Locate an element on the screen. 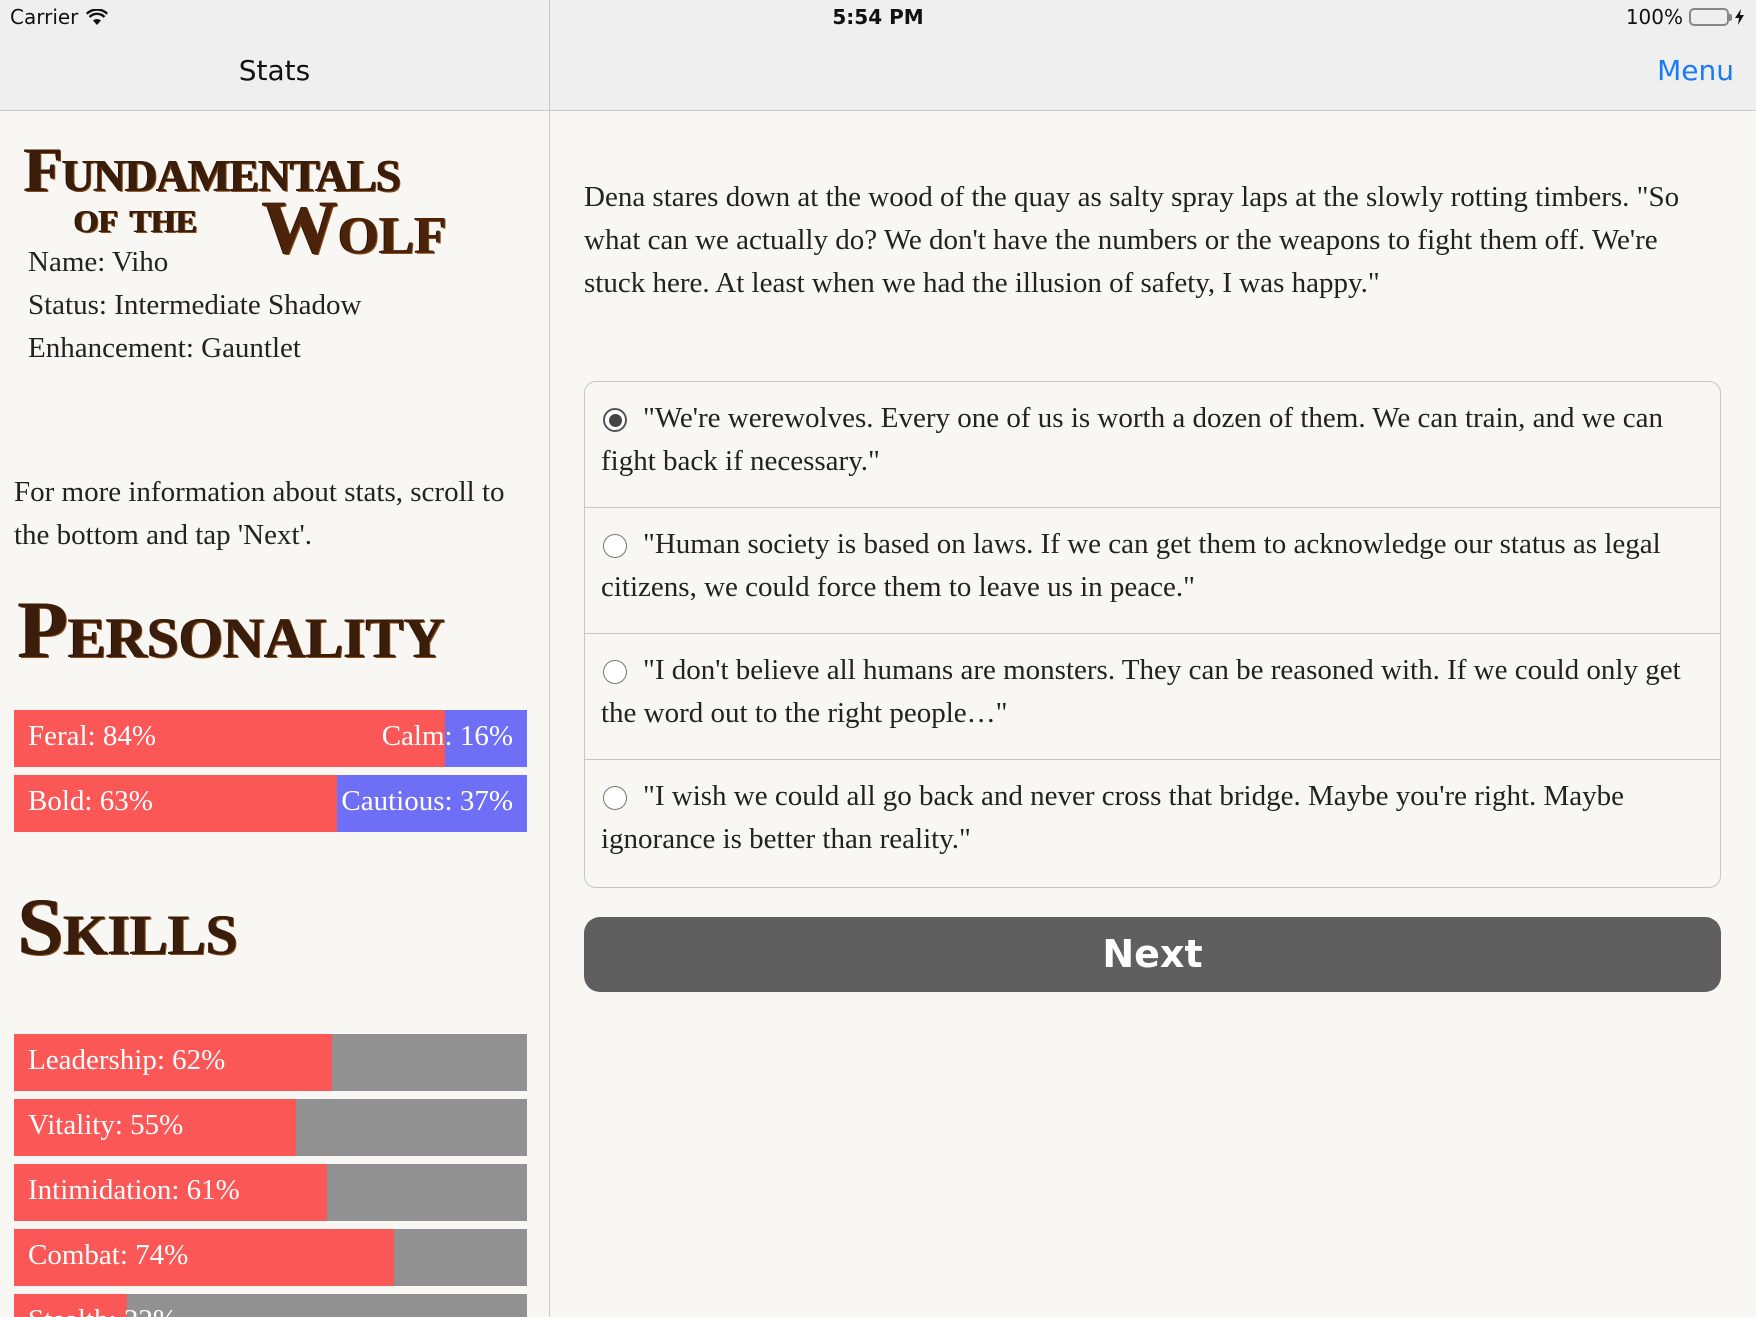 The width and height of the screenshot is (1756, 1317). skill-bar-intimidation: Intimidation: 61% is located at coordinates (270, 1192).